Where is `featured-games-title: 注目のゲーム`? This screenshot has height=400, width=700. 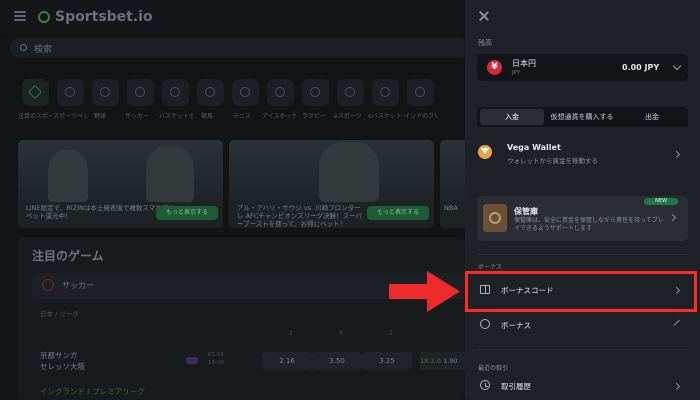
featured-games-title: 注目のゲーム is located at coordinates (68, 256).